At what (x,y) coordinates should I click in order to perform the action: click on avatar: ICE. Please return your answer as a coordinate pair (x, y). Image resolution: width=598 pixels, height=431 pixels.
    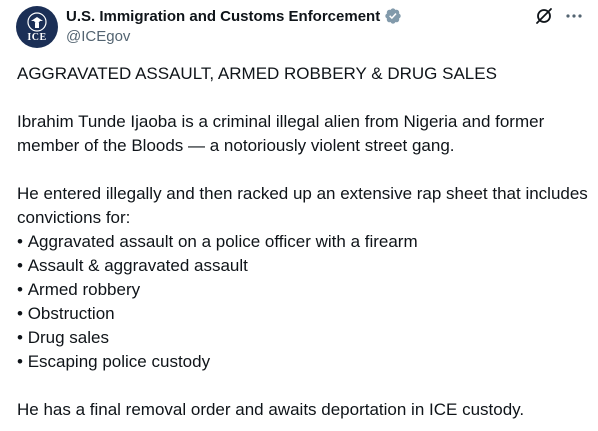
    Looking at the image, I should click on (37, 27).